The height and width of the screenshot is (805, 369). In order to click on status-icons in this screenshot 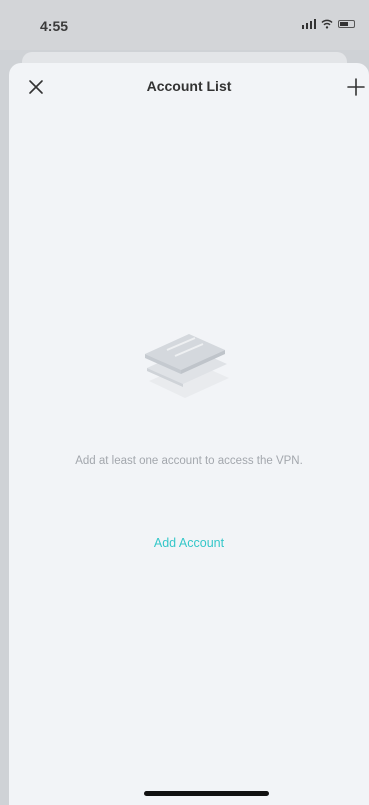, I will do `click(328, 24)`.